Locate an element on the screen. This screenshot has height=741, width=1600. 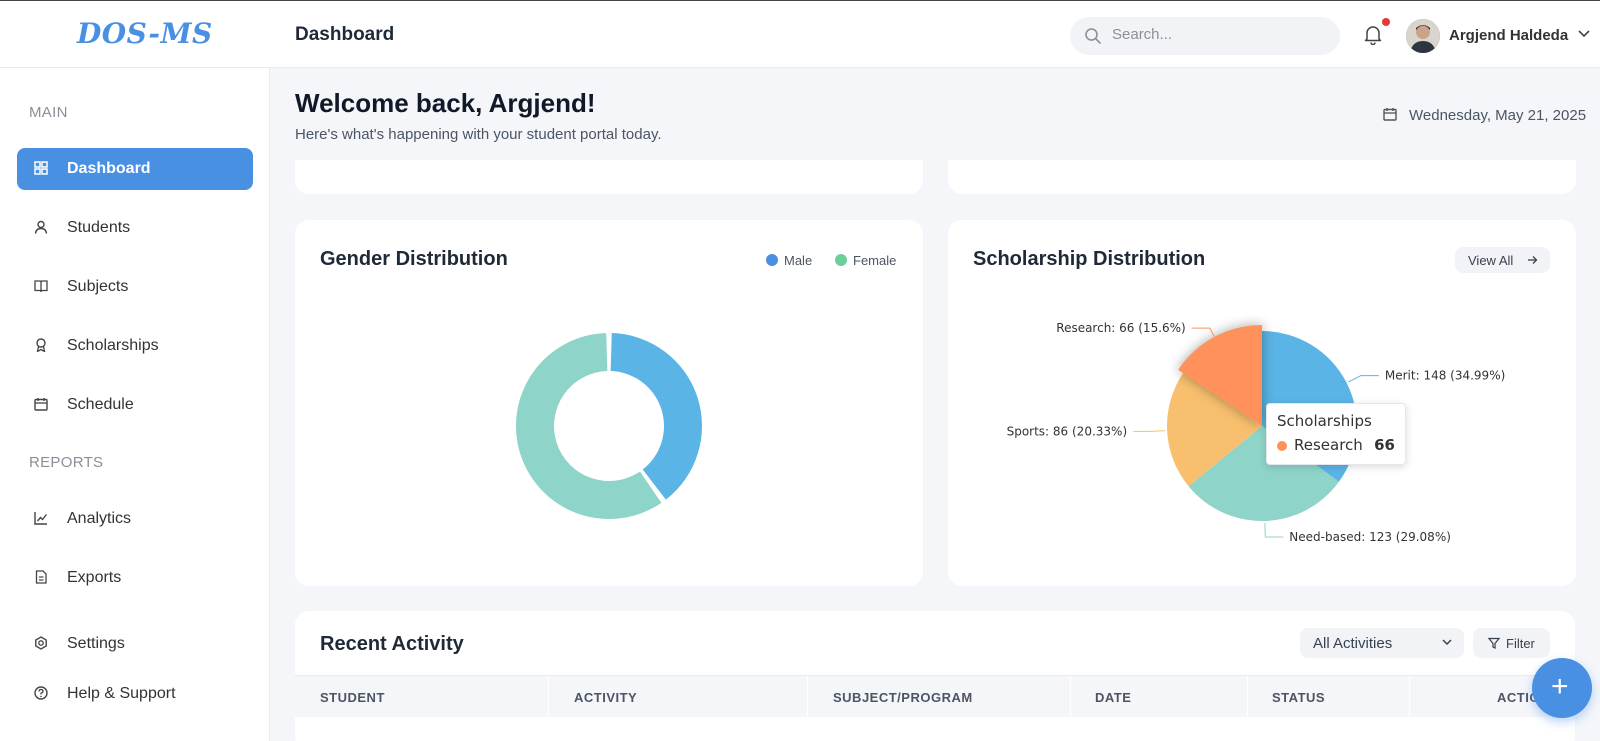
donut-slice-male is located at coordinates (656, 416).